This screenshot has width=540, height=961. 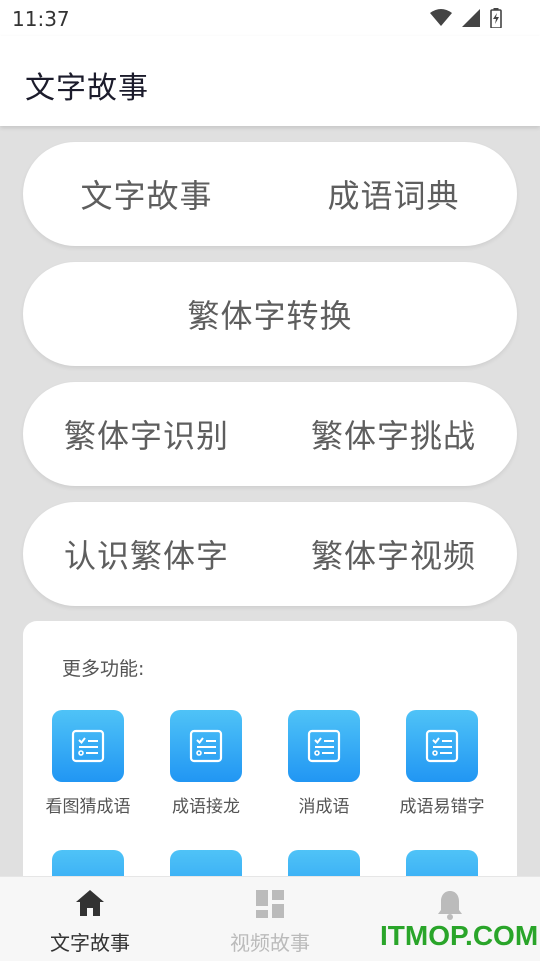 I want to click on more-features-title: 更多功能:, so click(x=103, y=669).